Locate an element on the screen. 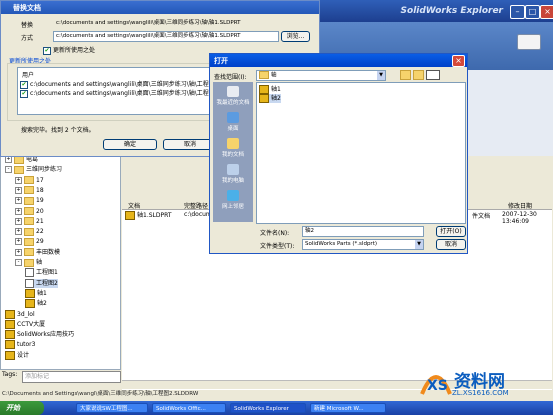 The image size is (553, 415). replace-dialog-title: 替换文档 is located at coordinates (27, 8).